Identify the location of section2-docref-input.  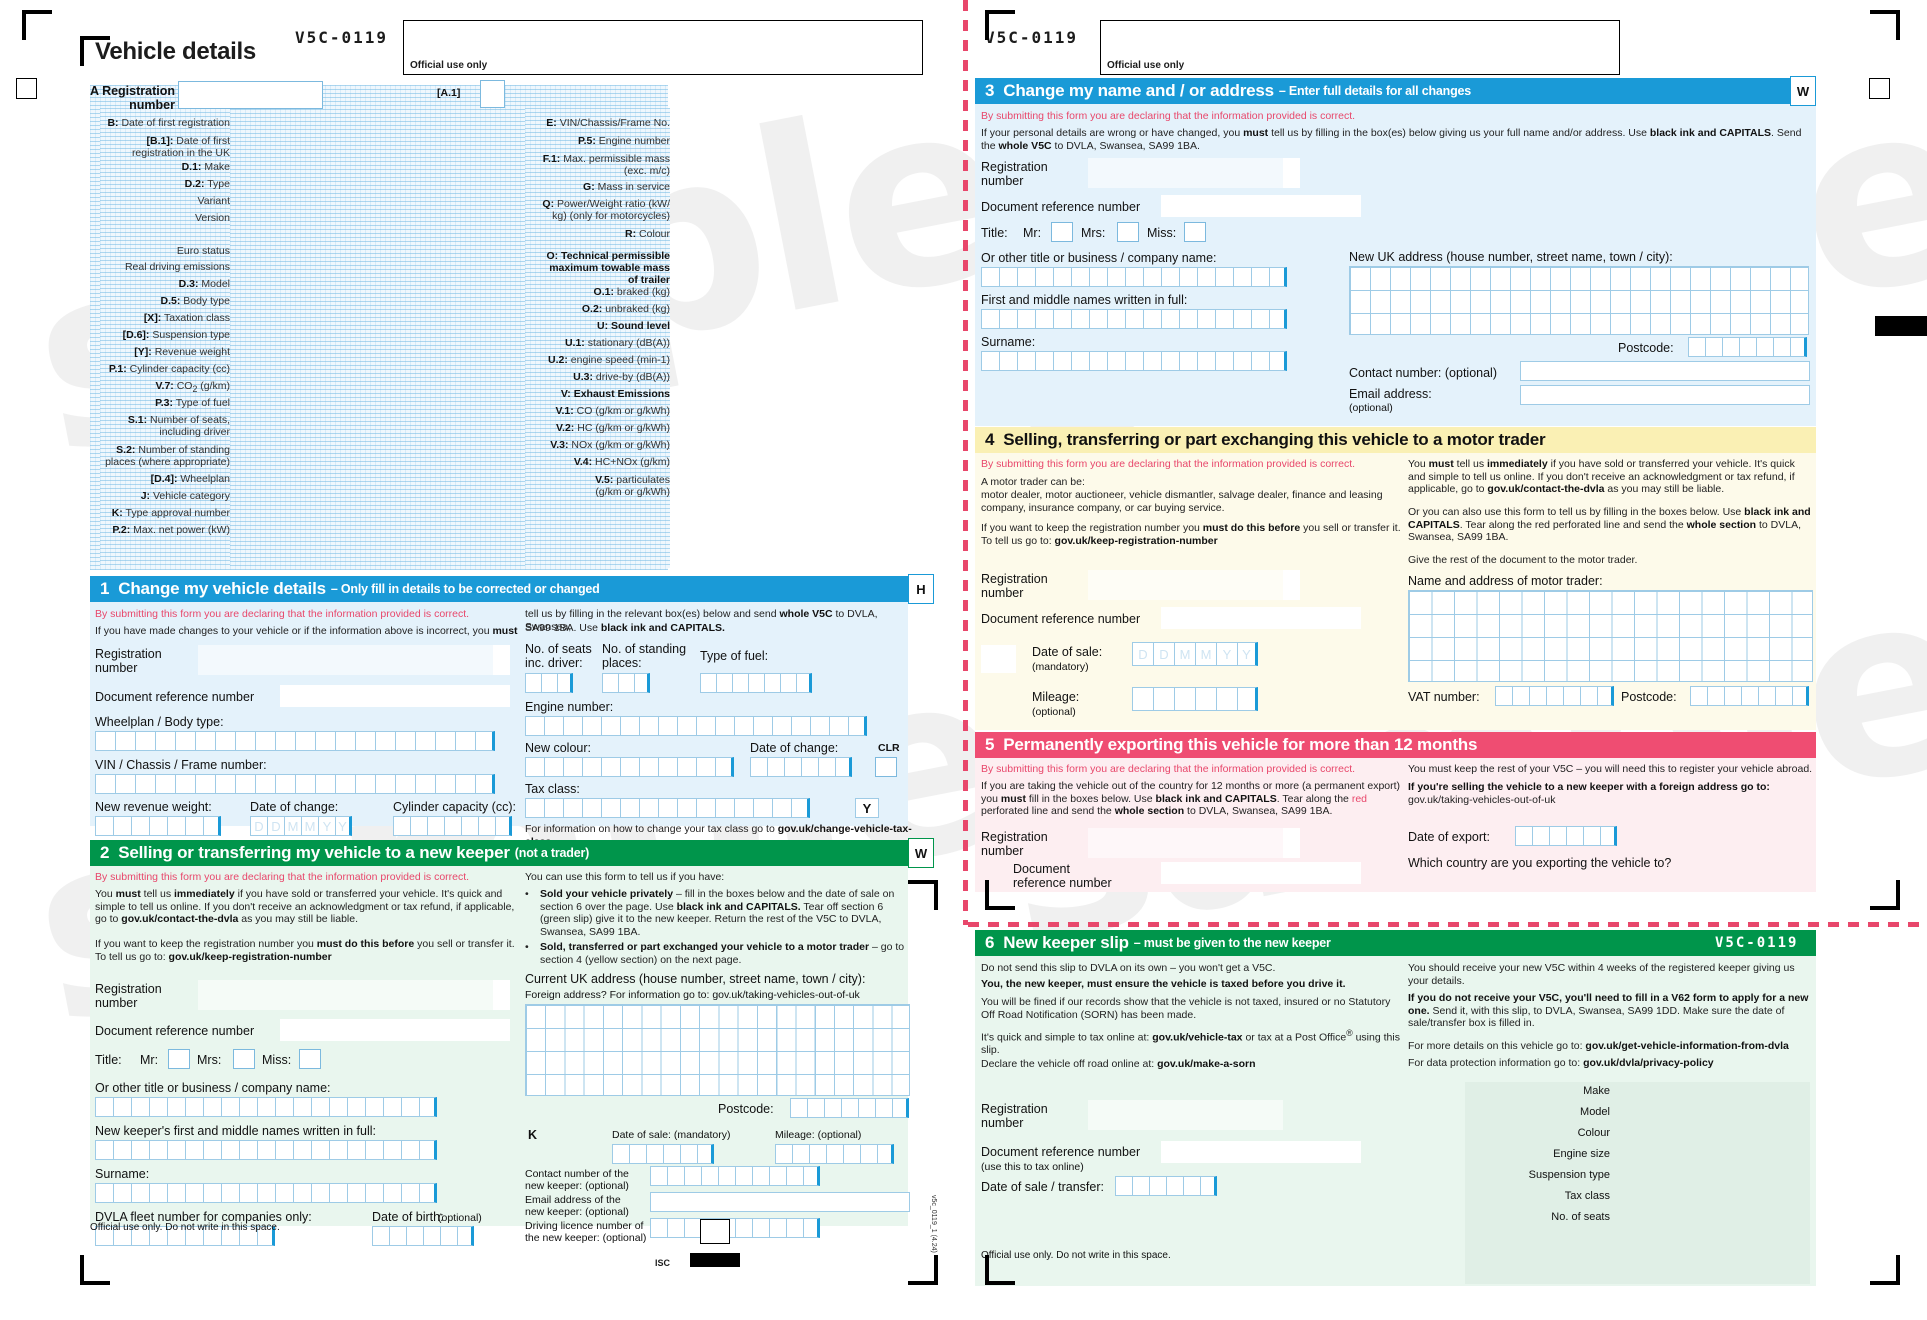
(395, 1030).